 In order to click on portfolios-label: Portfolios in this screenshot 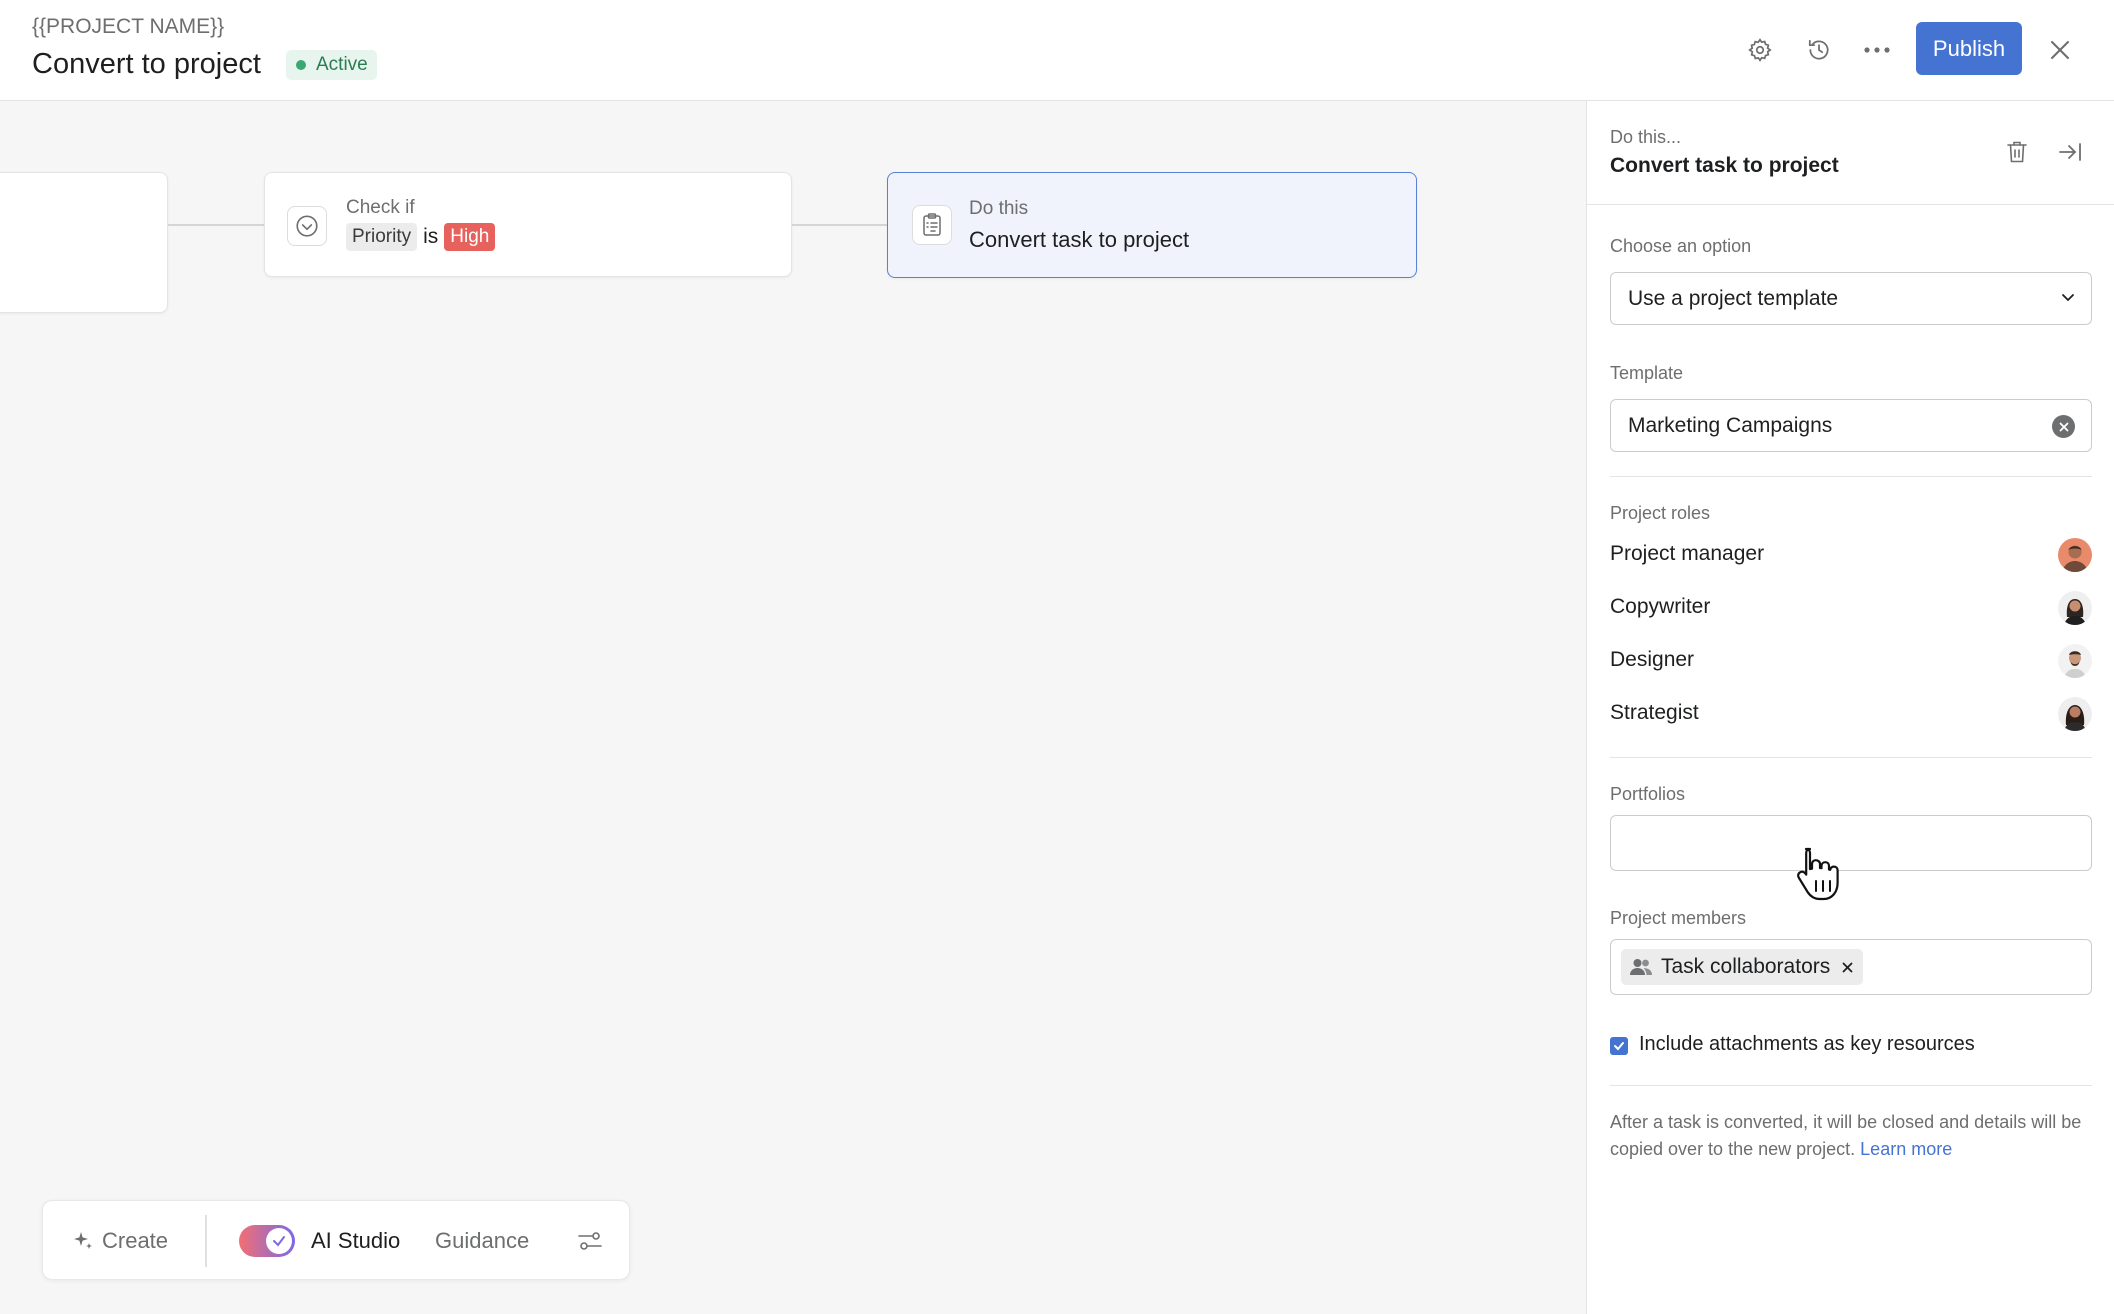, I will do `click(1648, 794)`.